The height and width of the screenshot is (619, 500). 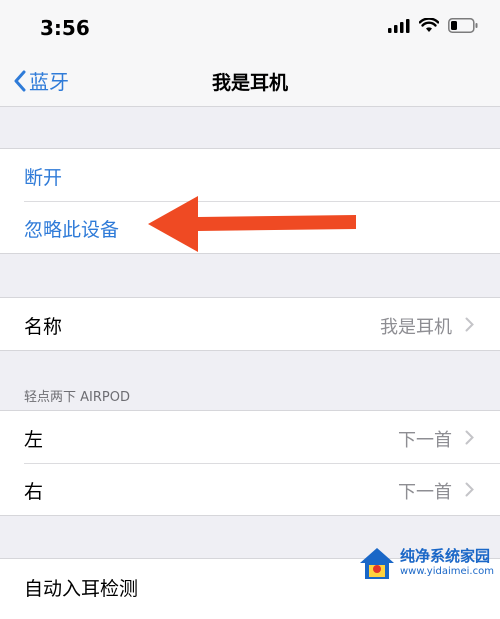 I want to click on watermark-text: 纯净系统家园 www.yidaimei.com, so click(x=447, y=564).